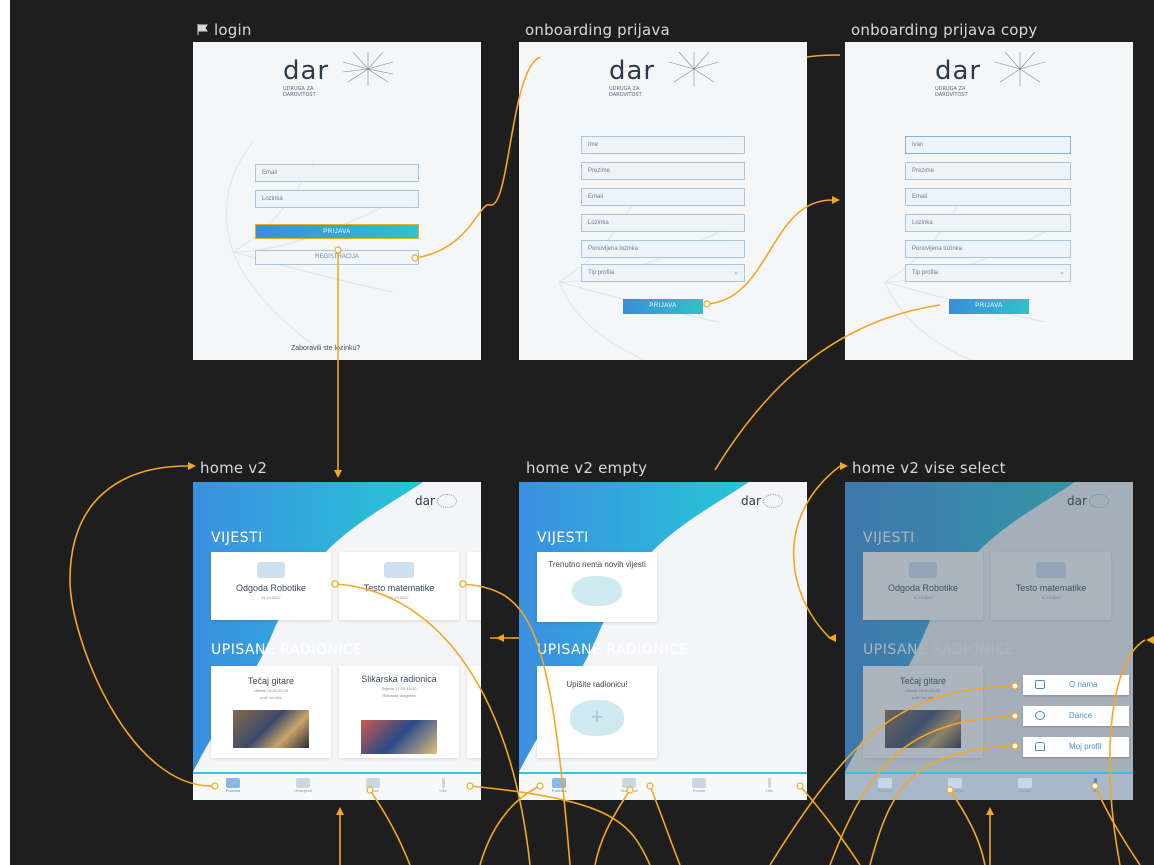  What do you see at coordinates (399, 695) in the screenshot?
I see `workshop-card-place: Richarda Wagnera` at bounding box center [399, 695].